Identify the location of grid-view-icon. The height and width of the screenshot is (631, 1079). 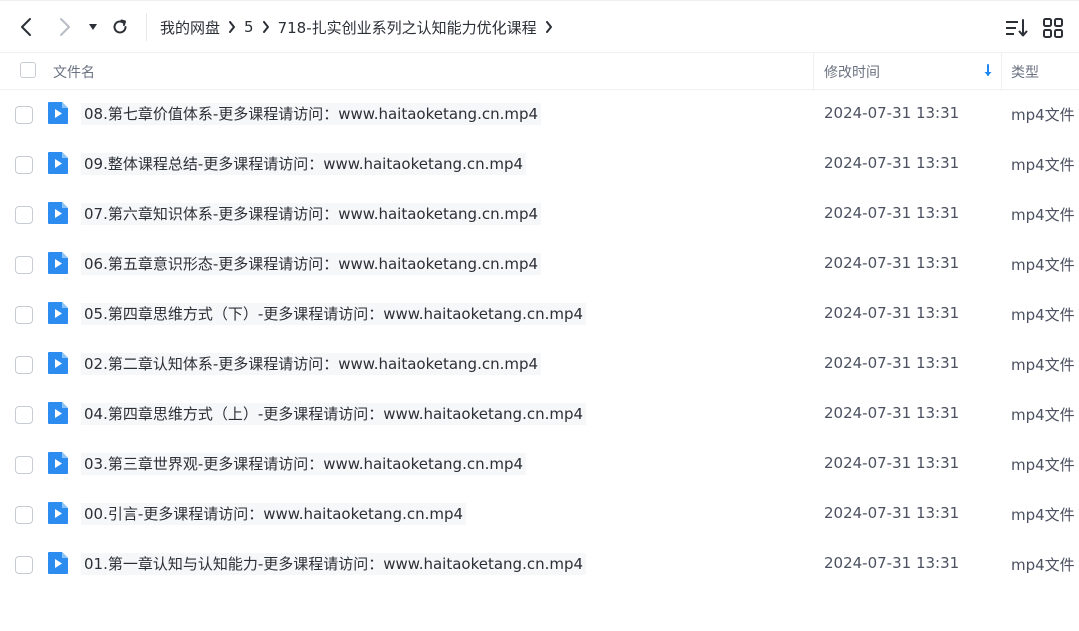
(1053, 28).